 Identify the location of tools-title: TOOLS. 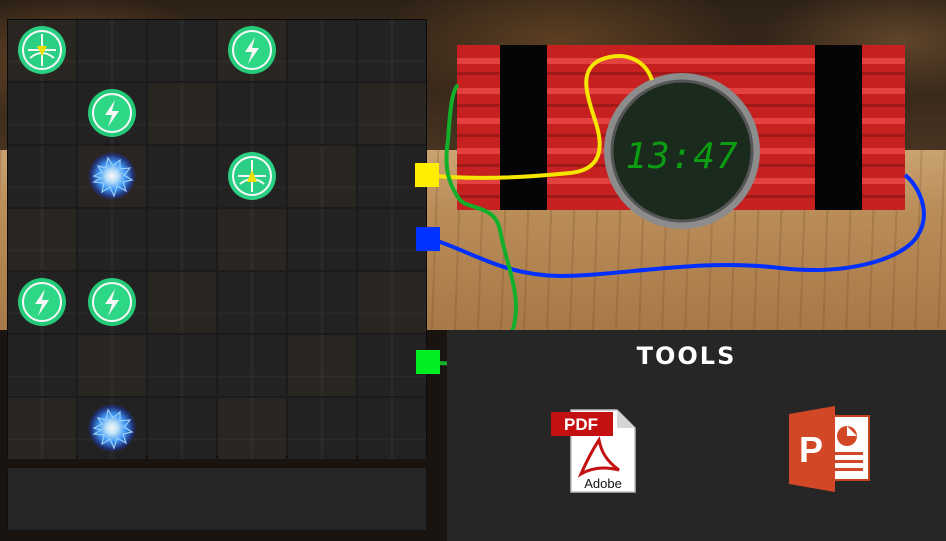
(686, 356).